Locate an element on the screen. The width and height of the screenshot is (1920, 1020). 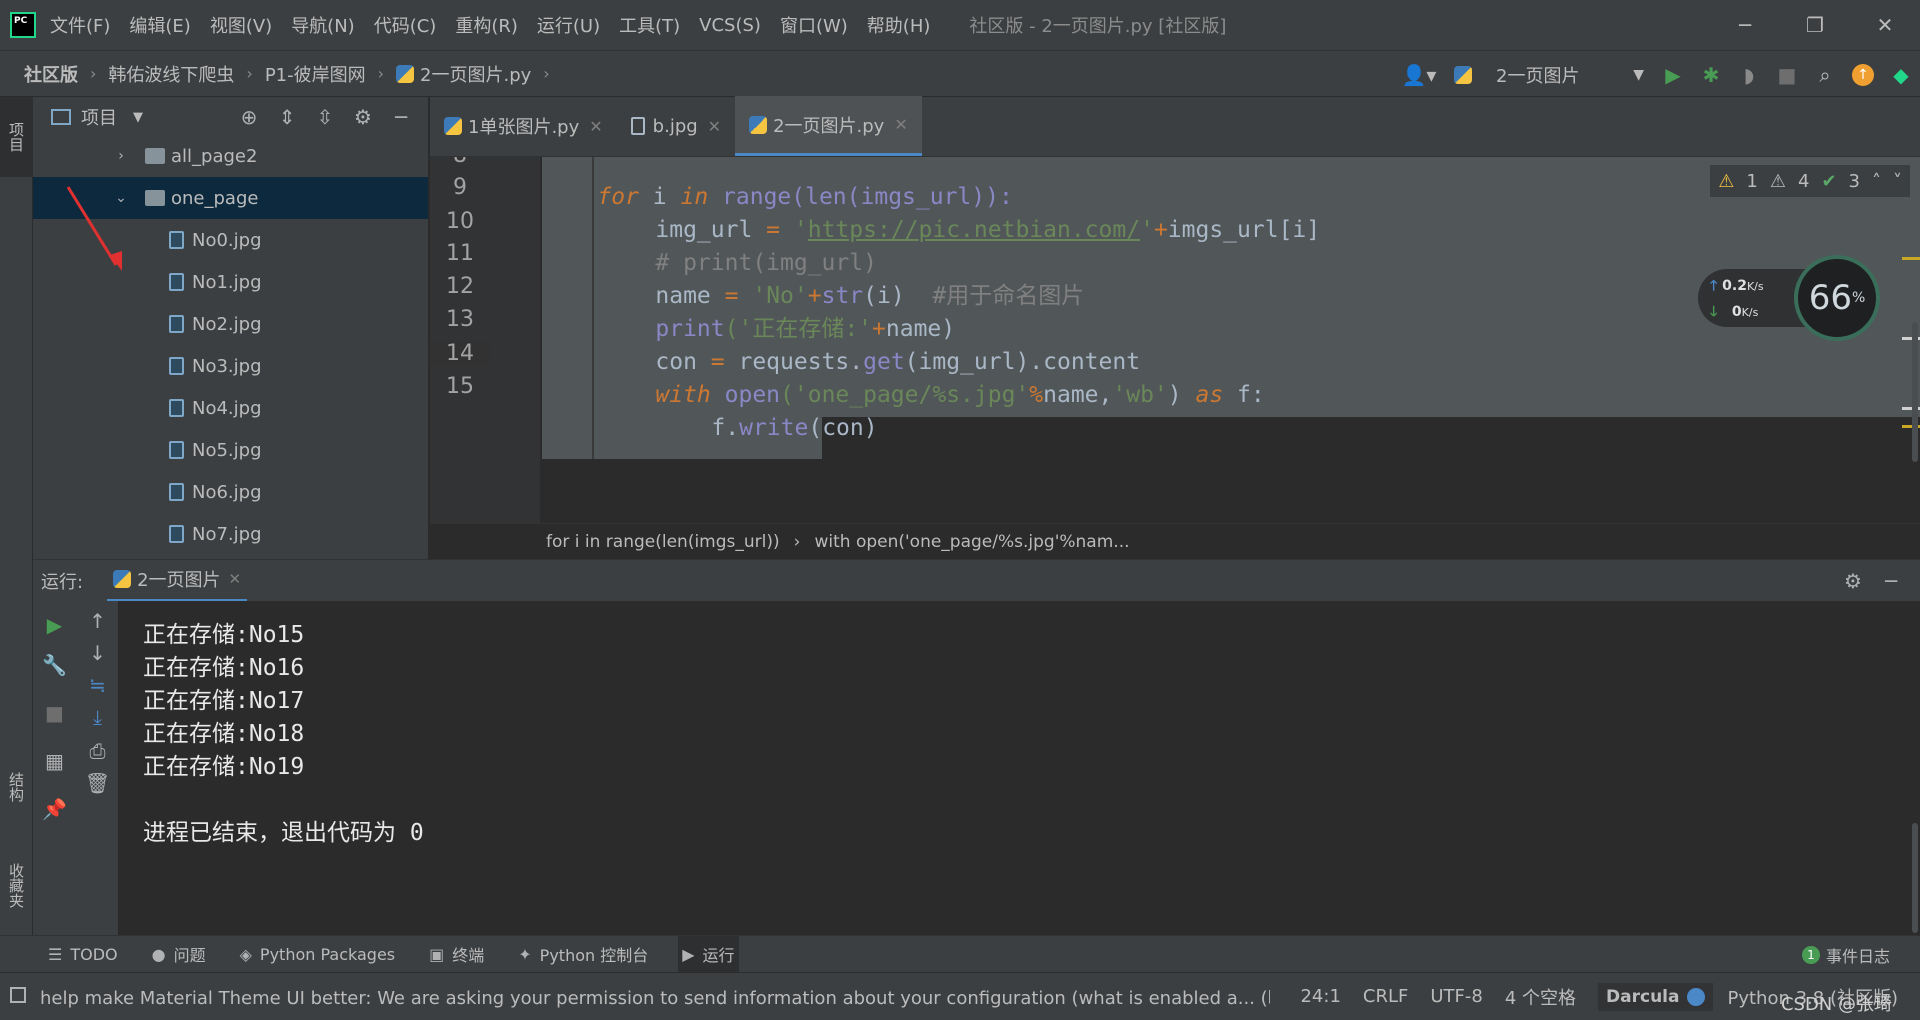
project-tool-tab: 项目 is located at coordinates (16, 137).